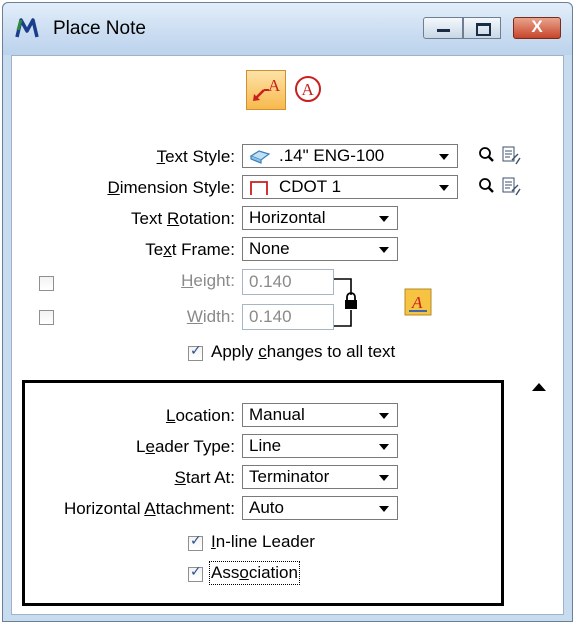  Describe the element at coordinates (320, 508) in the screenshot. I see `horizontal-attachment-select: Auto` at that location.